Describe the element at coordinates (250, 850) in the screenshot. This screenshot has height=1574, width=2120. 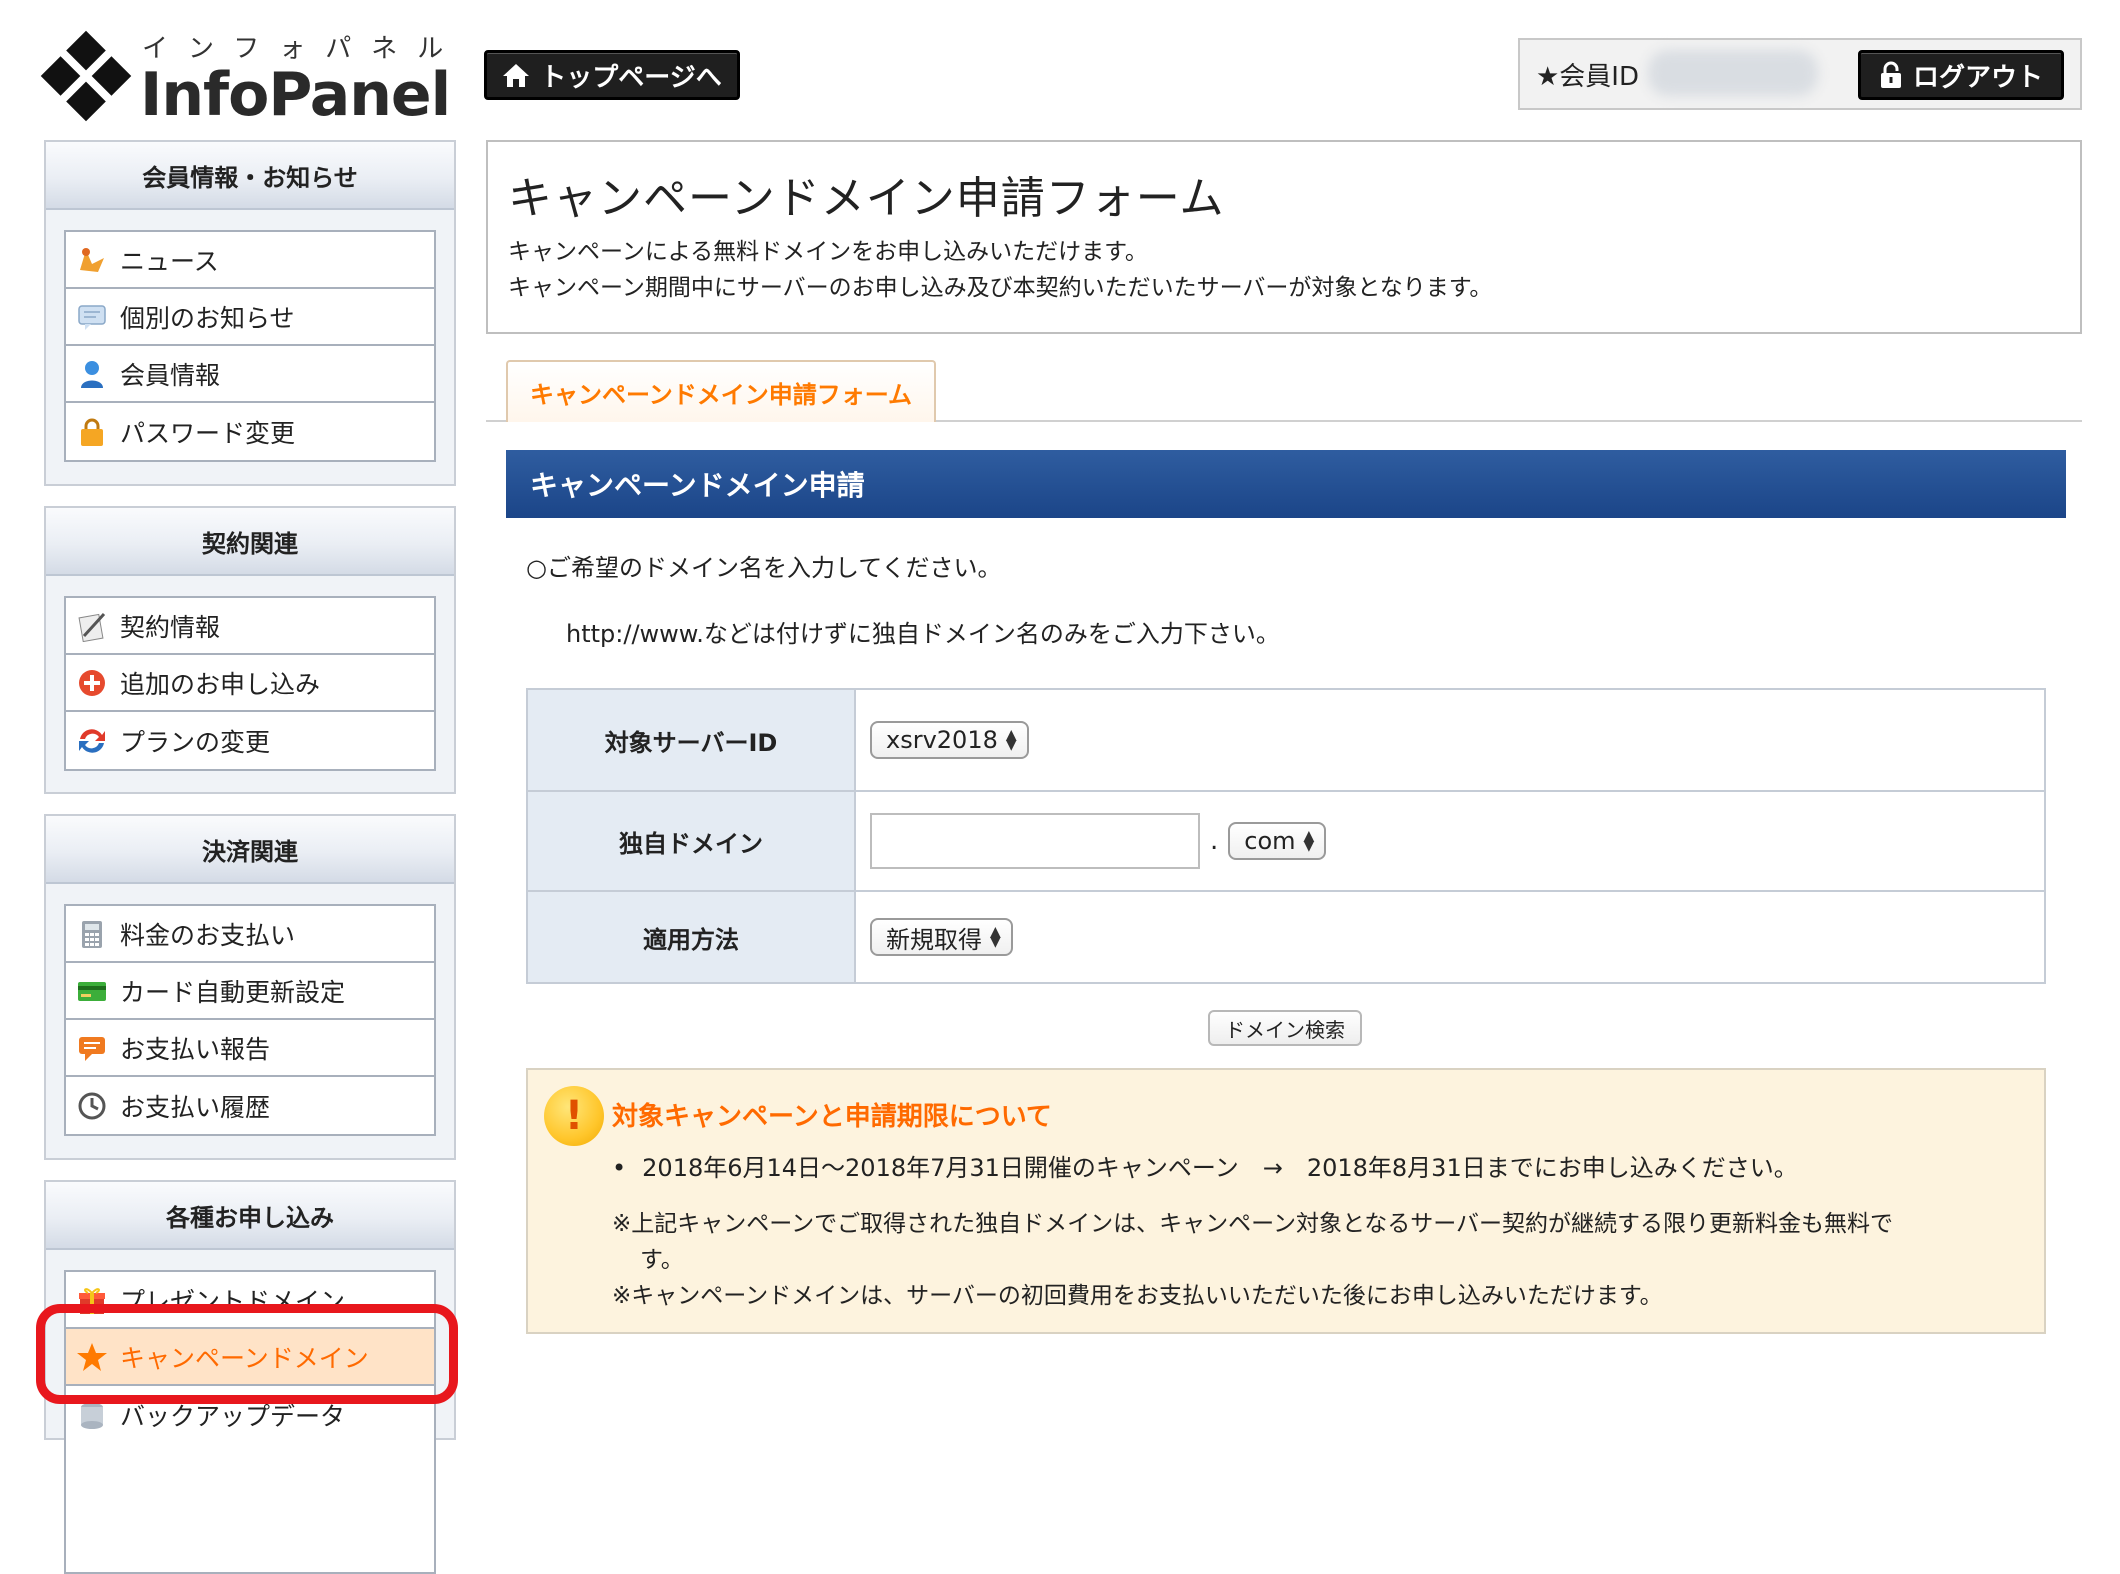
I see `sidebar-section-title: 決済関連` at that location.